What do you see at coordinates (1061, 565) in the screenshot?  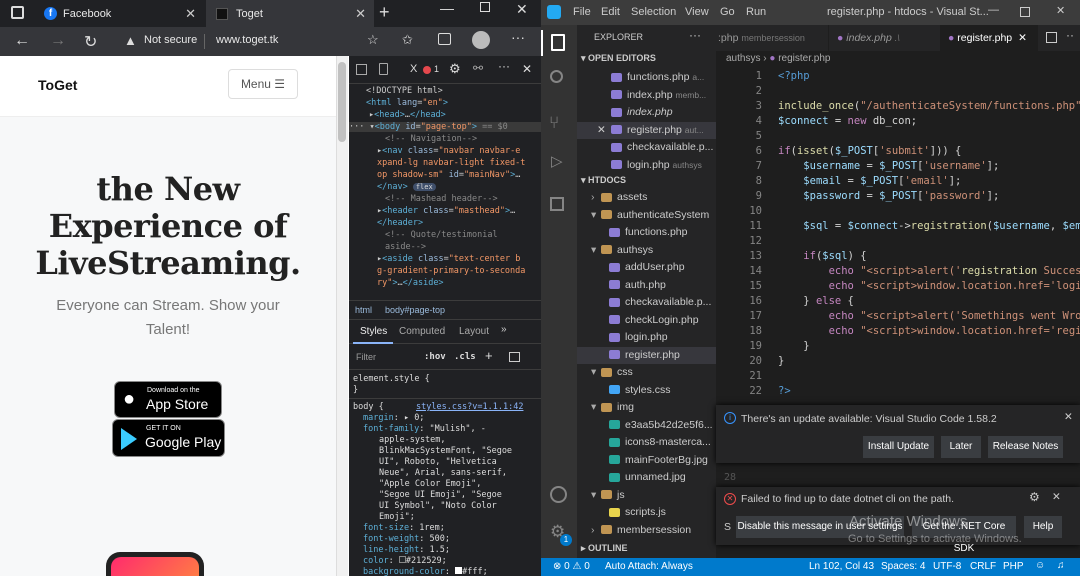 I see `notifications-bell-icon: ♫` at bounding box center [1061, 565].